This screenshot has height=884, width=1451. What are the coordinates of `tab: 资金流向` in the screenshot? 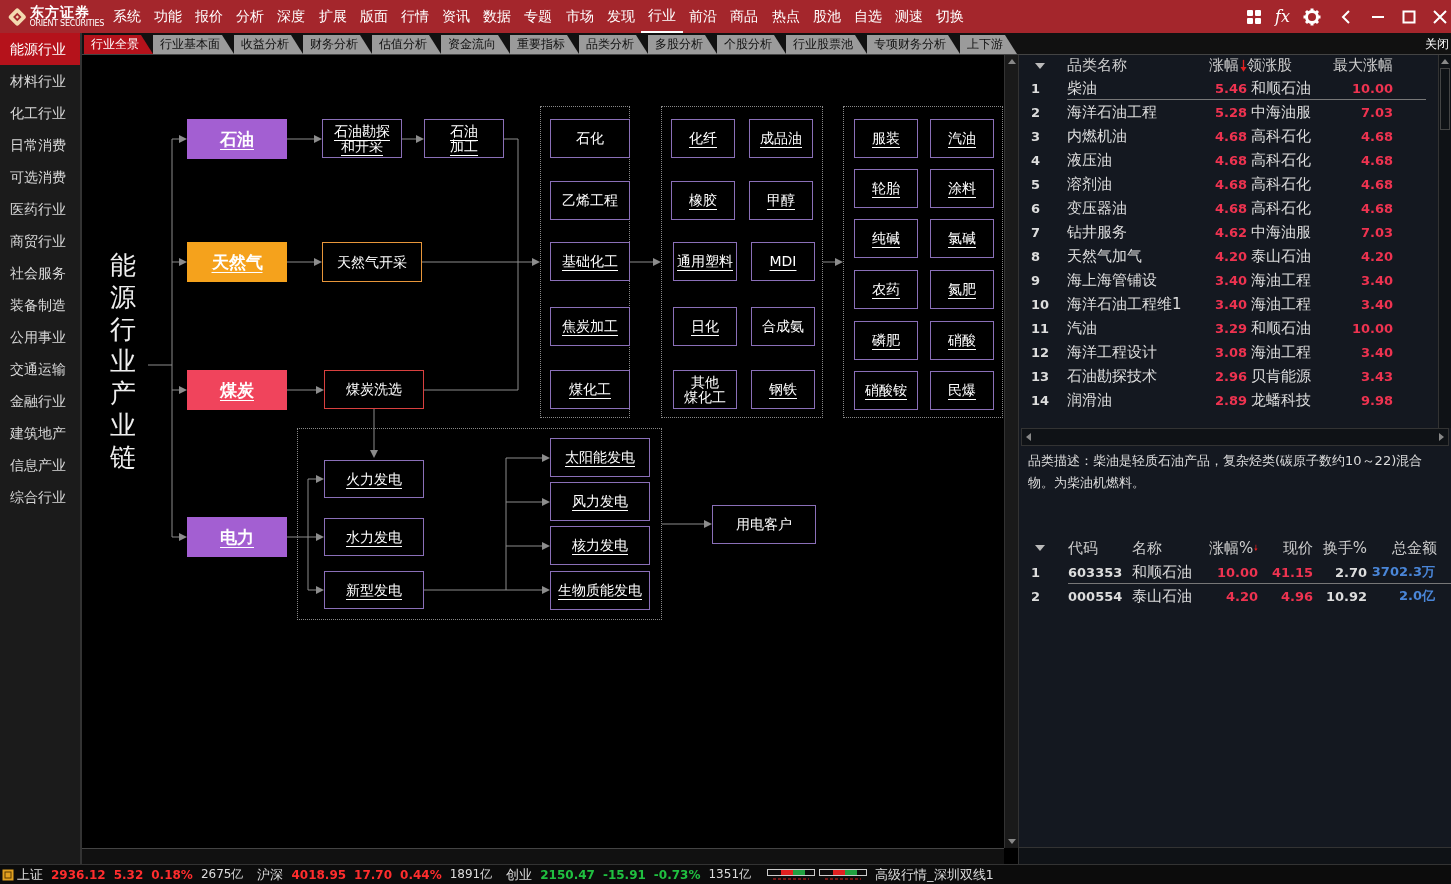 It's located at (475, 44).